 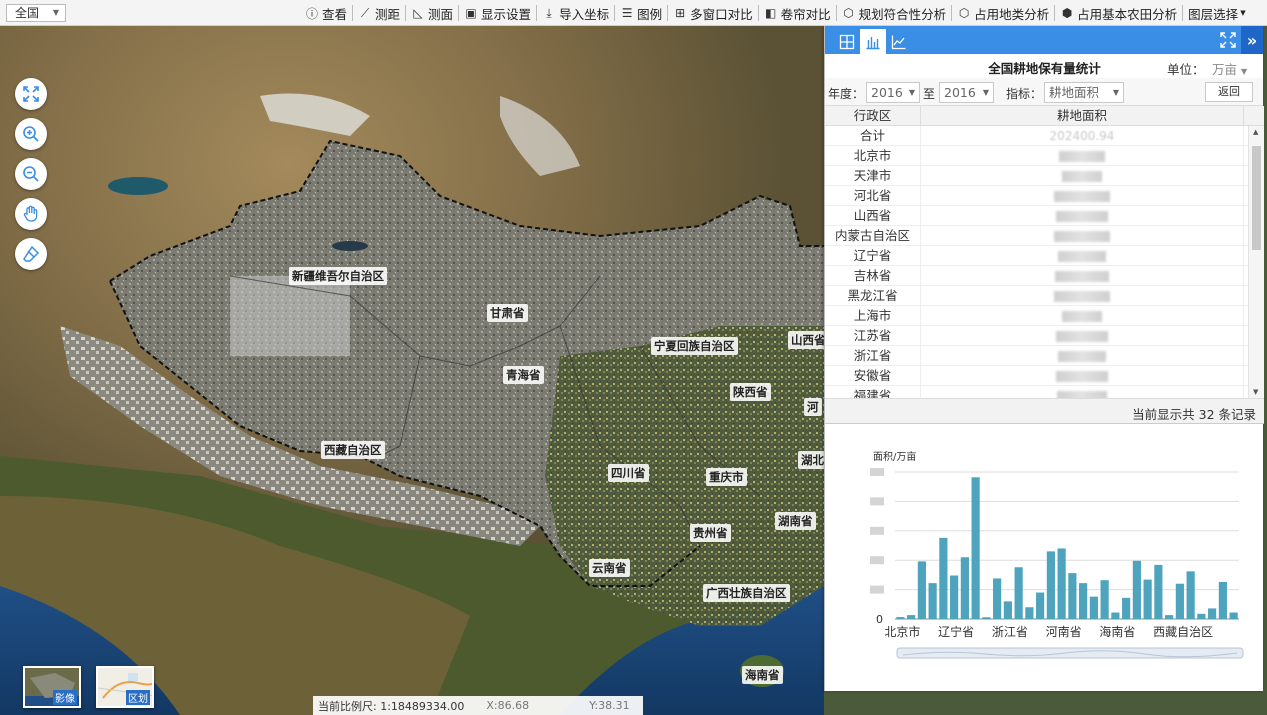 What do you see at coordinates (1044, 256) in the screenshot?
I see `table-row: 辽宁省` at bounding box center [1044, 256].